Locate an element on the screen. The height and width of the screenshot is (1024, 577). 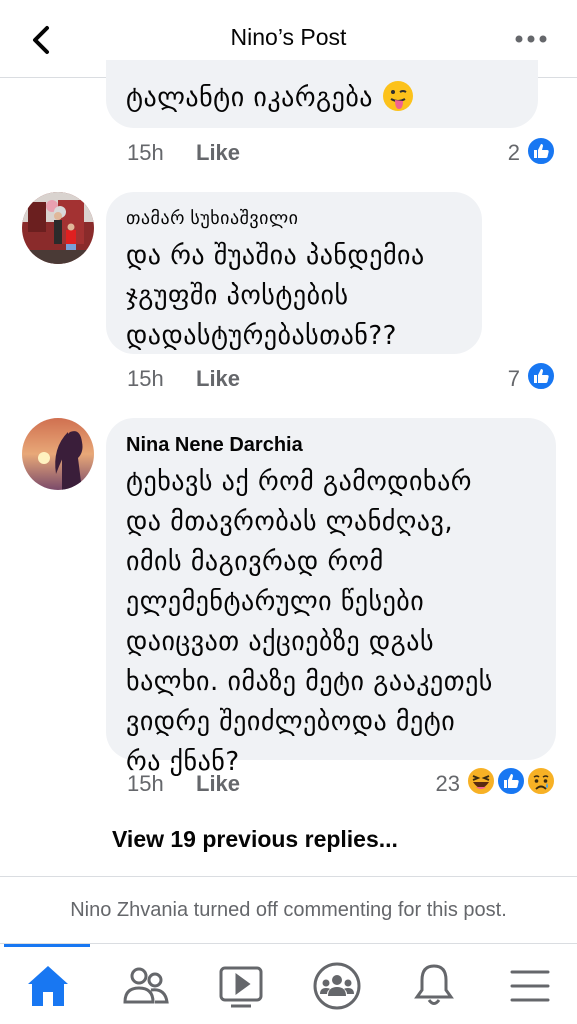
notifications-icon is located at coordinates (434, 986).